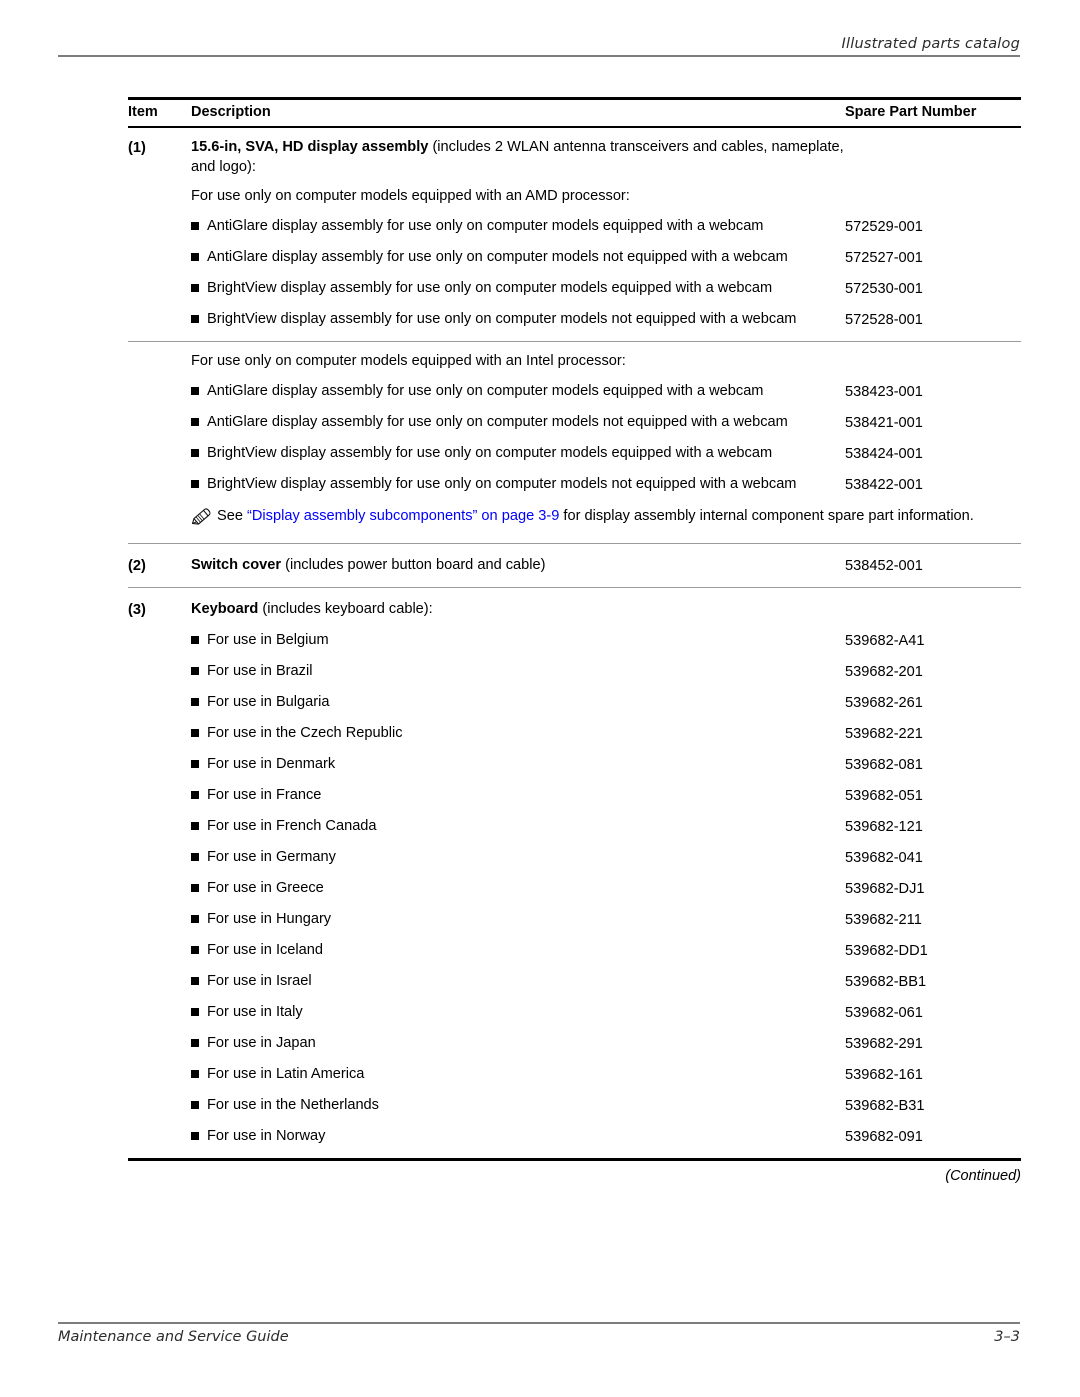 This screenshot has width=1080, height=1397. Describe the element at coordinates (271, 857) in the screenshot. I see `bullet-text: For use in Germany` at that location.